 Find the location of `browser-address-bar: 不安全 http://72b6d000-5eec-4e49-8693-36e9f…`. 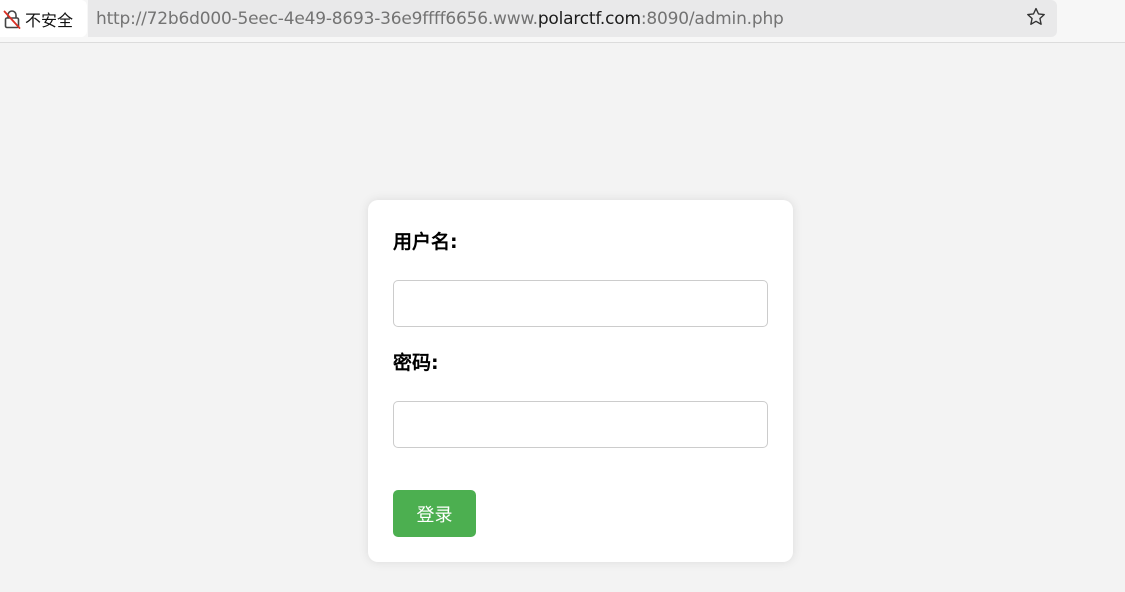

browser-address-bar: 不安全 http://72b6d000-5eec-4e49-8693-36e9f… is located at coordinates (562, 21).